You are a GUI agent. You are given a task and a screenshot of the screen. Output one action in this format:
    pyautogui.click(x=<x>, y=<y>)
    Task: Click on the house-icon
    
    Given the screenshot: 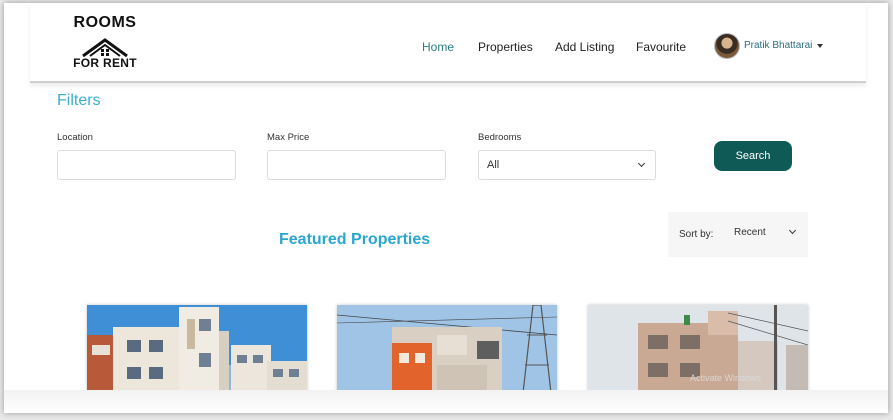 What is the action you would take?
    pyautogui.click(x=105, y=47)
    